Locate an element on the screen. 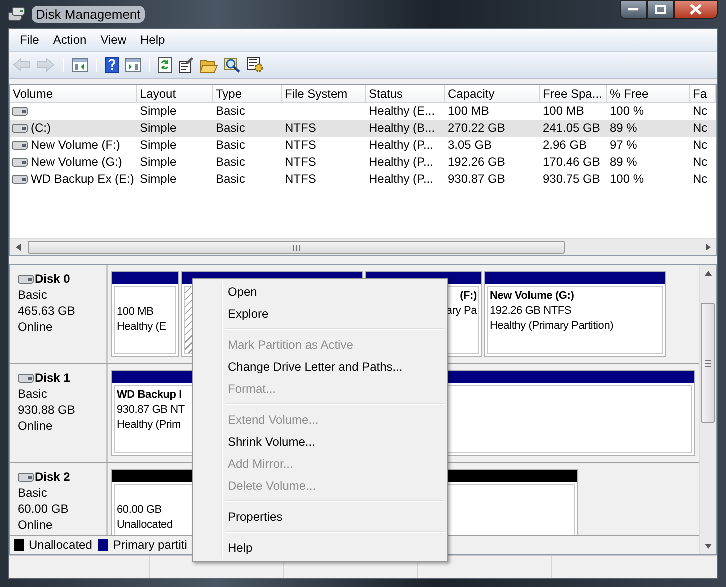 The image size is (726, 587). partition-title: New Volume (G:) is located at coordinates (532, 296).